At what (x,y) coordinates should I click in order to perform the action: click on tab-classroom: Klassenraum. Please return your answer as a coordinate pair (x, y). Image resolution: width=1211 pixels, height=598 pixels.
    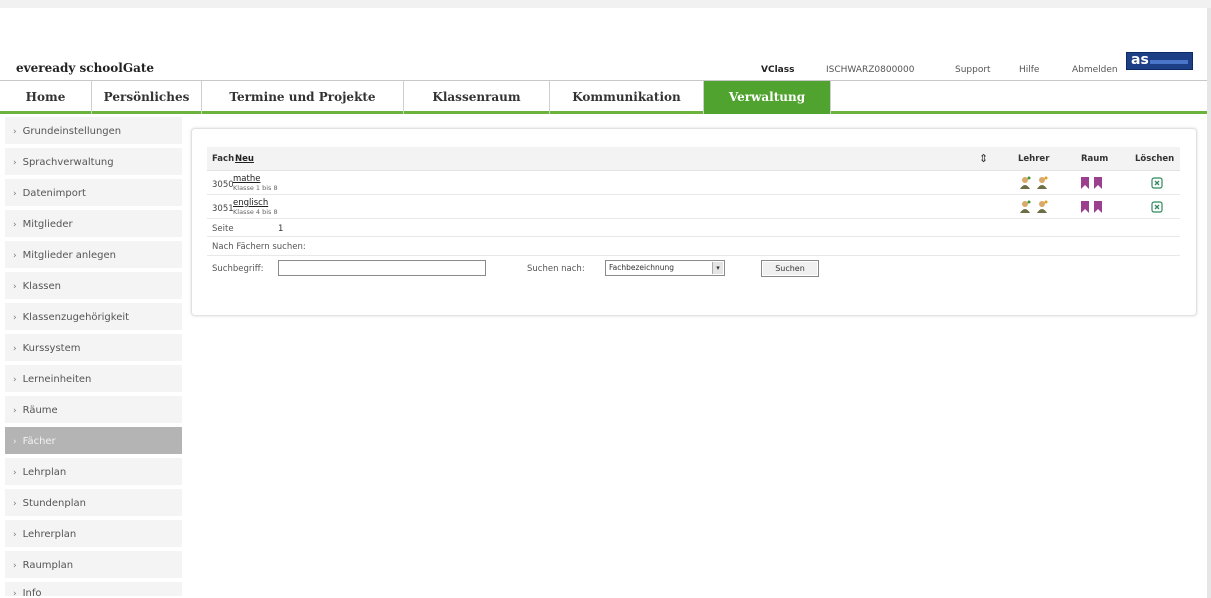
    Looking at the image, I should click on (477, 97).